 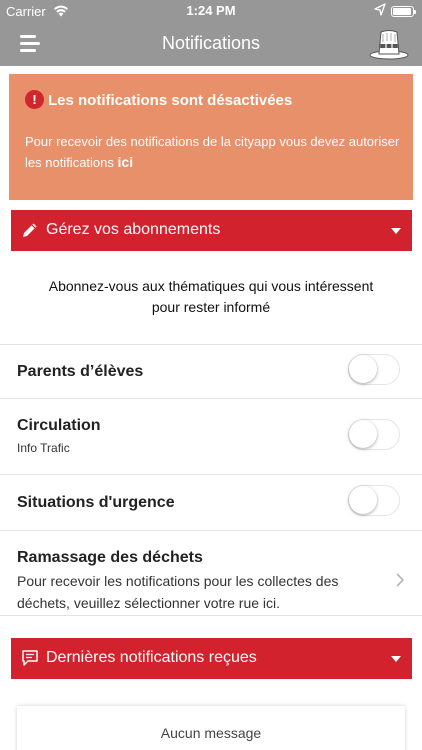 What do you see at coordinates (43, 448) in the screenshot?
I see `topic-subtitle: Info Trafic` at bounding box center [43, 448].